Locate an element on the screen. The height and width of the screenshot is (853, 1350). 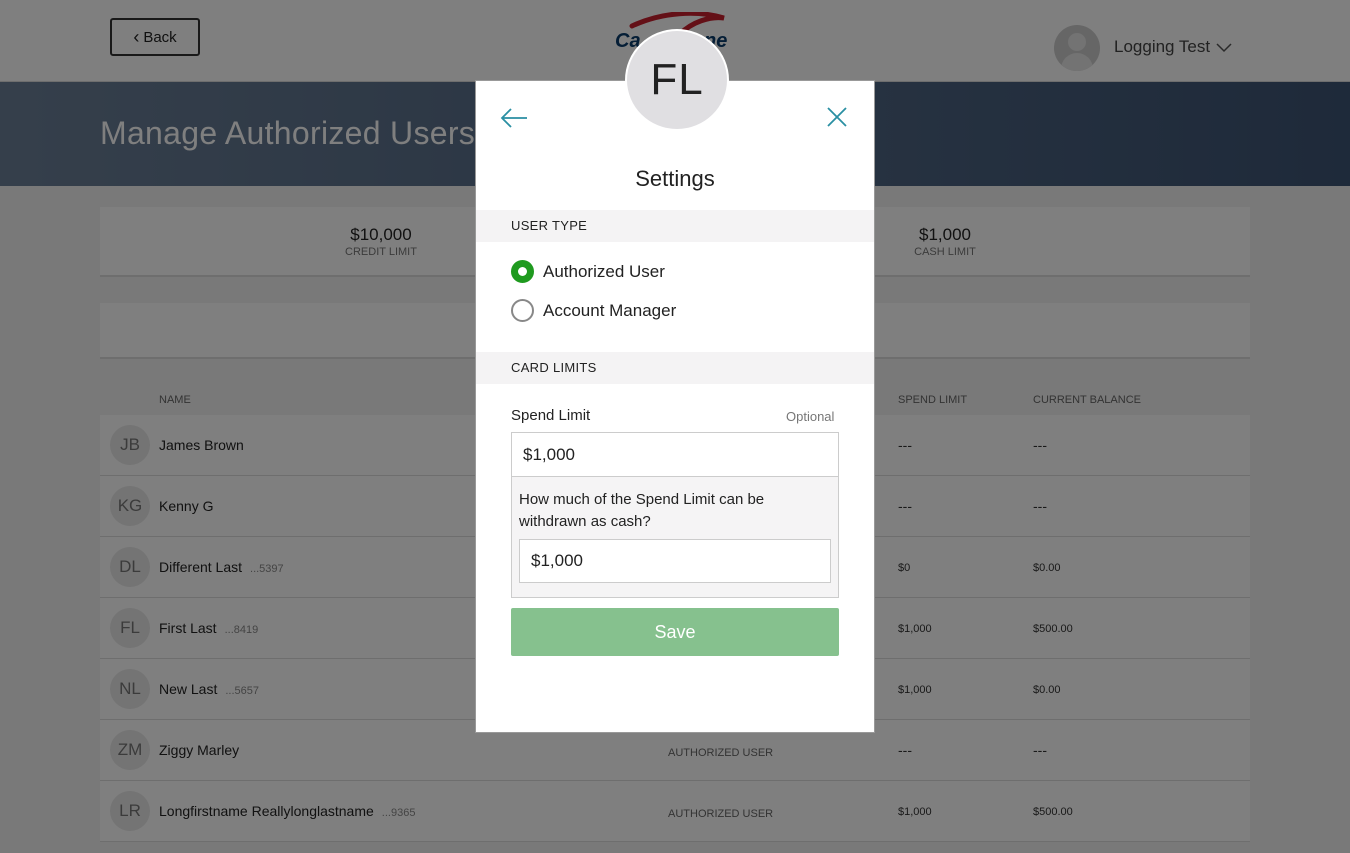
spend-limit-label: Spend Limit is located at coordinates (551, 415).